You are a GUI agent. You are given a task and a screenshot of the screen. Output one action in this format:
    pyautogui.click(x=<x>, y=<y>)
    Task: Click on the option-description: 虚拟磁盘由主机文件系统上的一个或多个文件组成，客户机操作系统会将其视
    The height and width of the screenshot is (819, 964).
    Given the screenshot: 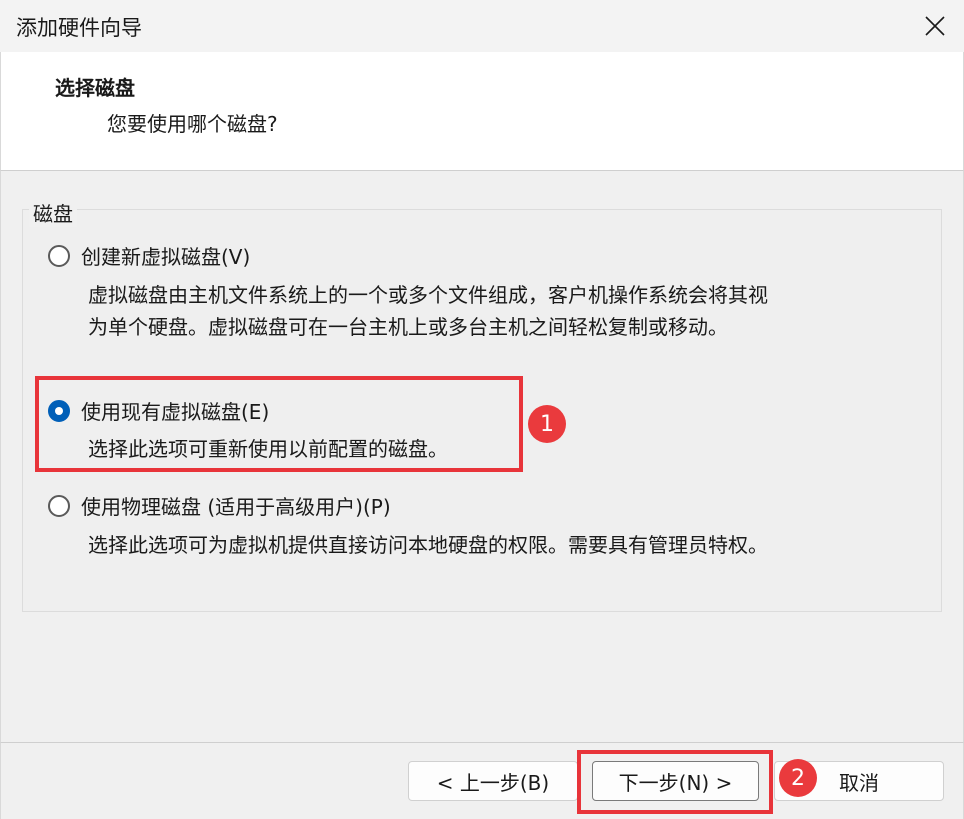 What is the action you would take?
    pyautogui.click(x=428, y=295)
    